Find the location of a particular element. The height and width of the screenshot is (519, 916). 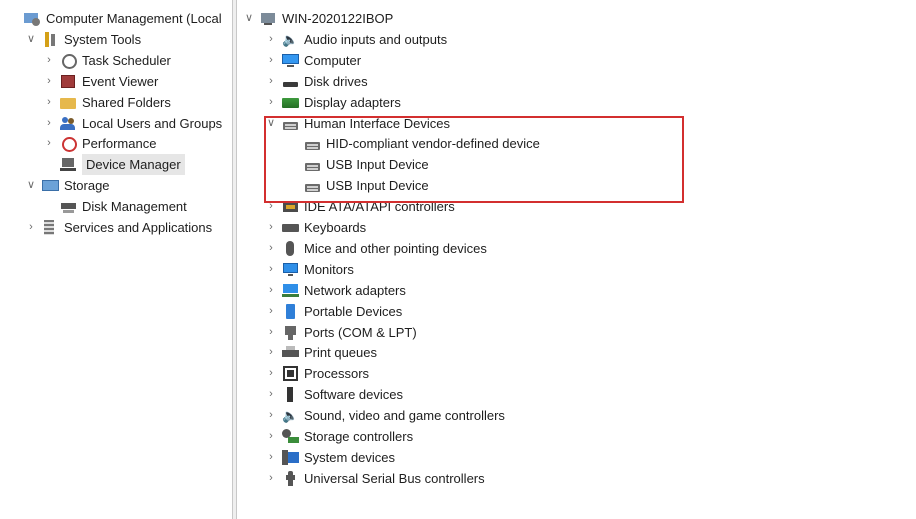

tree-item-label: Sound, video and game controllers is located at coordinates (404, 416).